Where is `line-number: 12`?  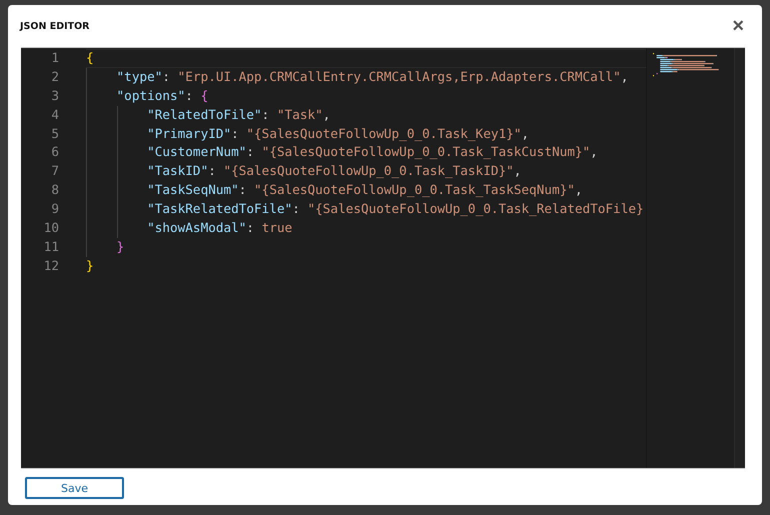
line-number: 12 is located at coordinates (51, 265).